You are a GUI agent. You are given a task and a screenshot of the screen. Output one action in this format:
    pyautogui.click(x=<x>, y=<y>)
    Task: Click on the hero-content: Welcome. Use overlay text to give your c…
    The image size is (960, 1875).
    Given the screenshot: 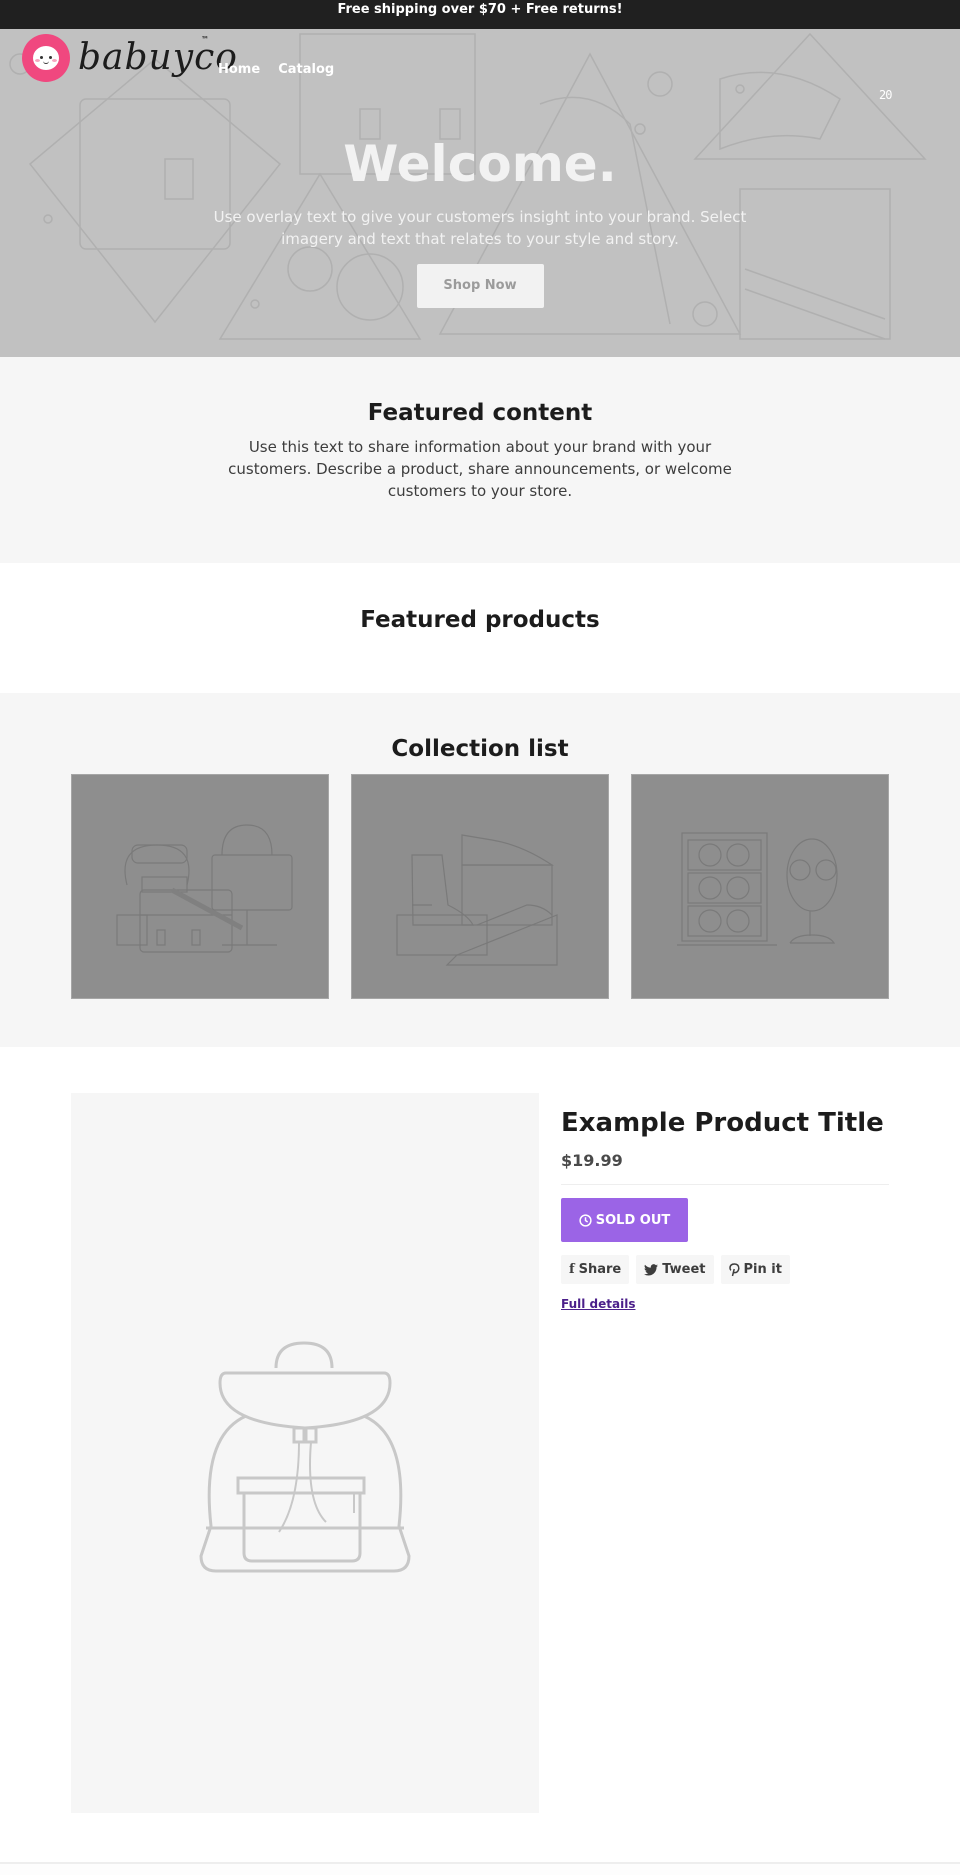 What is the action you would take?
    pyautogui.click(x=480, y=221)
    